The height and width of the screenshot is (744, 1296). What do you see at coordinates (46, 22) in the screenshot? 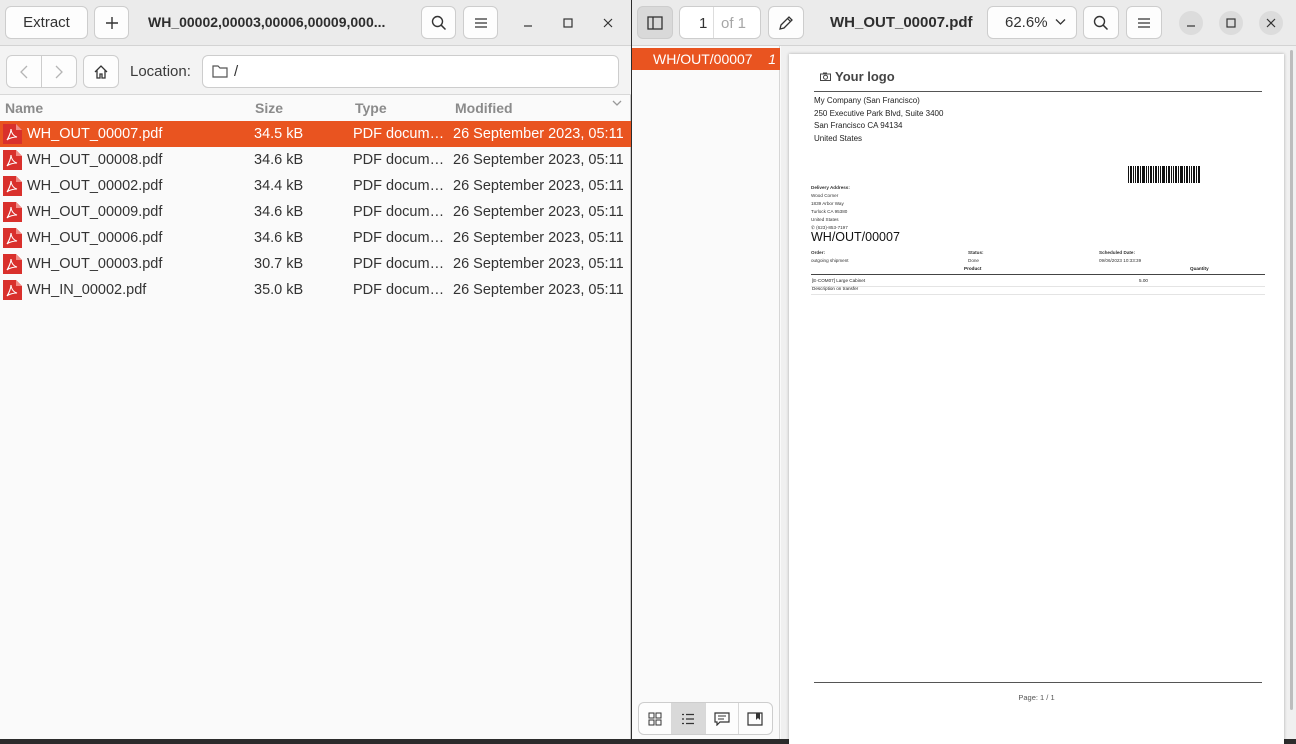
I see `extract-button: Extract` at bounding box center [46, 22].